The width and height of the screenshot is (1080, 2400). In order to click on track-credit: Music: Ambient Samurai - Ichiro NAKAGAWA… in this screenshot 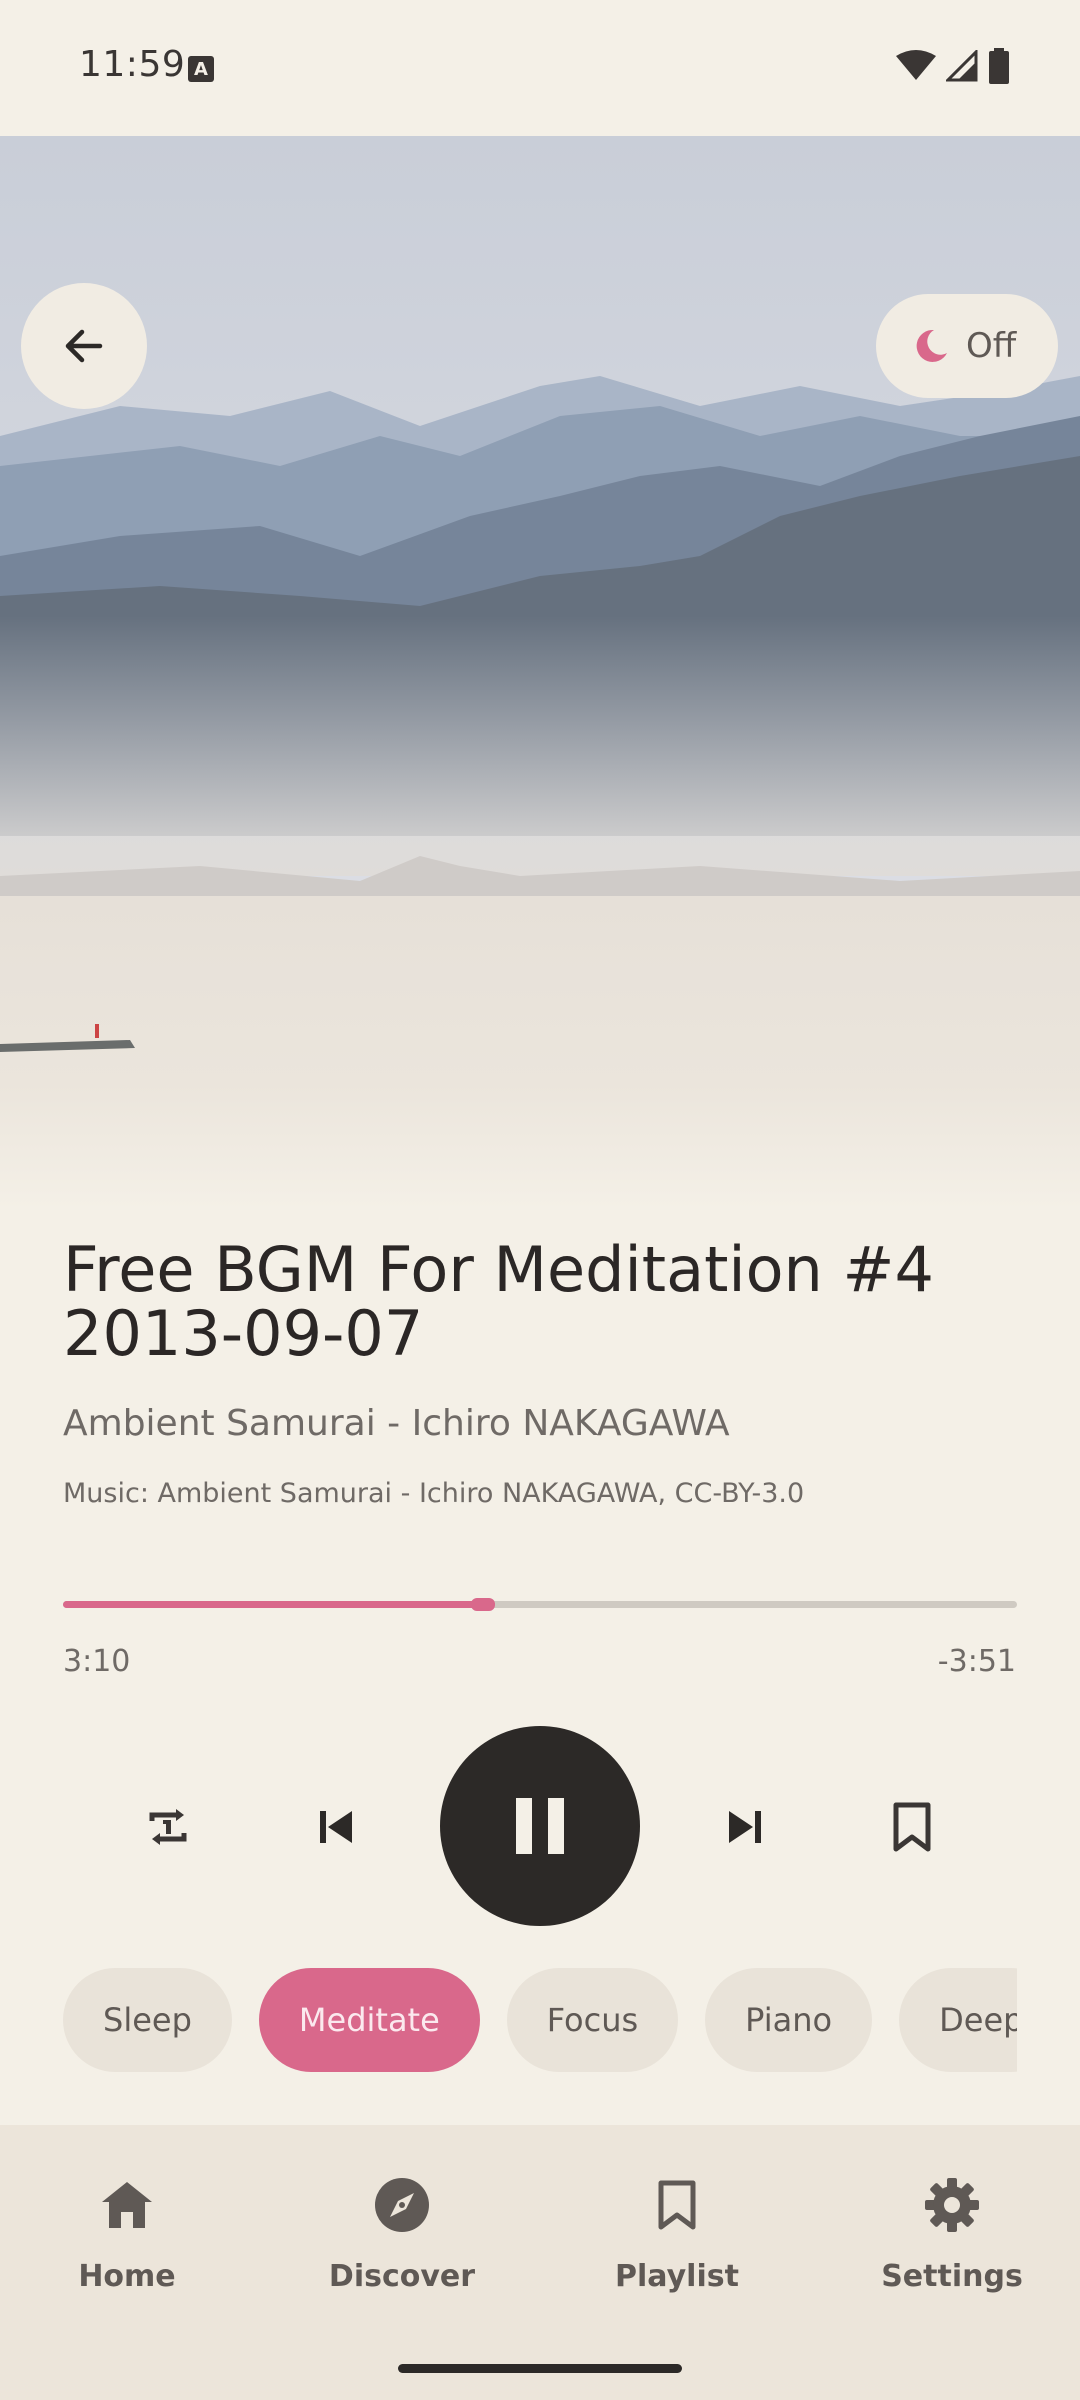, I will do `click(434, 1493)`.